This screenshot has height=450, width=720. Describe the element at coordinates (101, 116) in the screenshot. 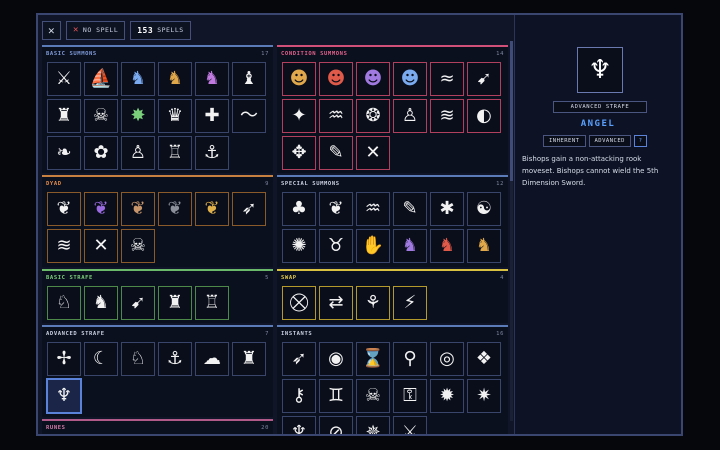

I see `skull-icon: ☠` at that location.